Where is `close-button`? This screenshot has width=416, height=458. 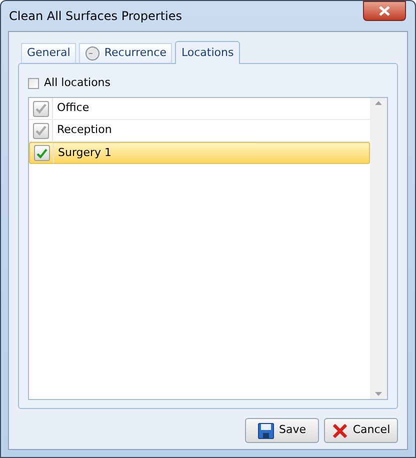
close-button is located at coordinates (384, 11).